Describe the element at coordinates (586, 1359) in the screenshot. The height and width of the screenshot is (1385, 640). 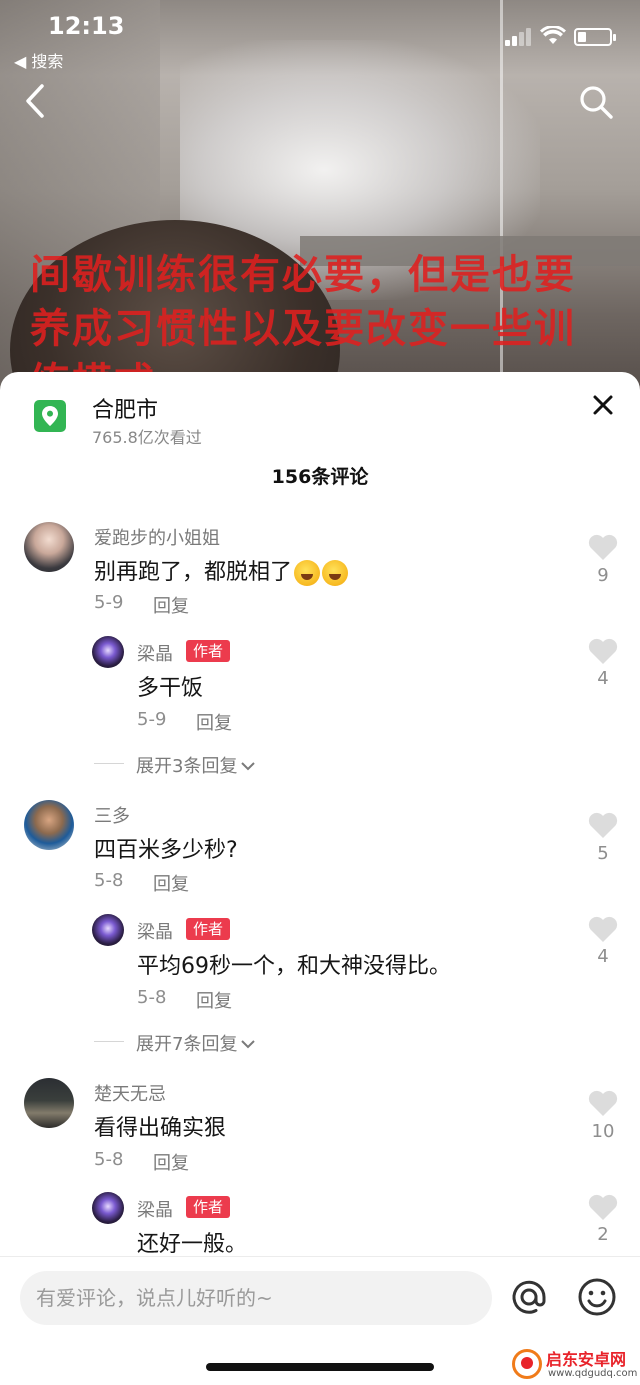
I see `watermark-title: 启东安卓网` at that location.